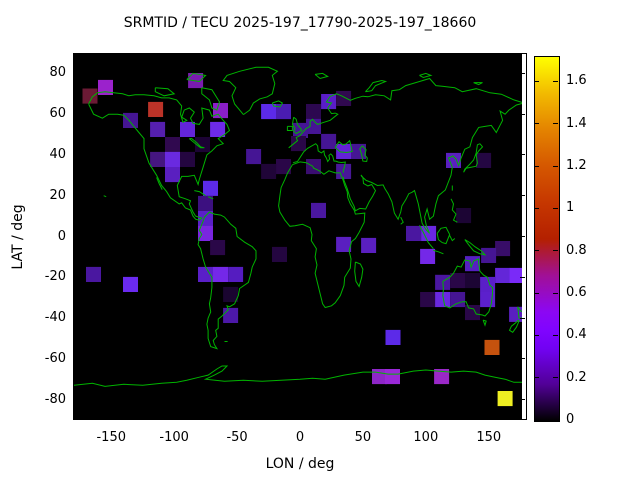 The width and height of the screenshot is (640, 480). What do you see at coordinates (489, 437) in the screenshot?
I see `x-tick-label: 150` at bounding box center [489, 437].